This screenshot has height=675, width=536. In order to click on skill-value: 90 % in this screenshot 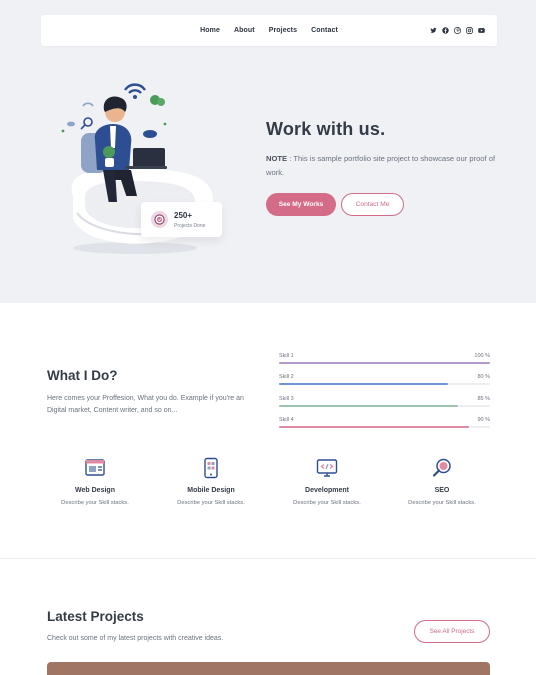, I will do `click(483, 420)`.